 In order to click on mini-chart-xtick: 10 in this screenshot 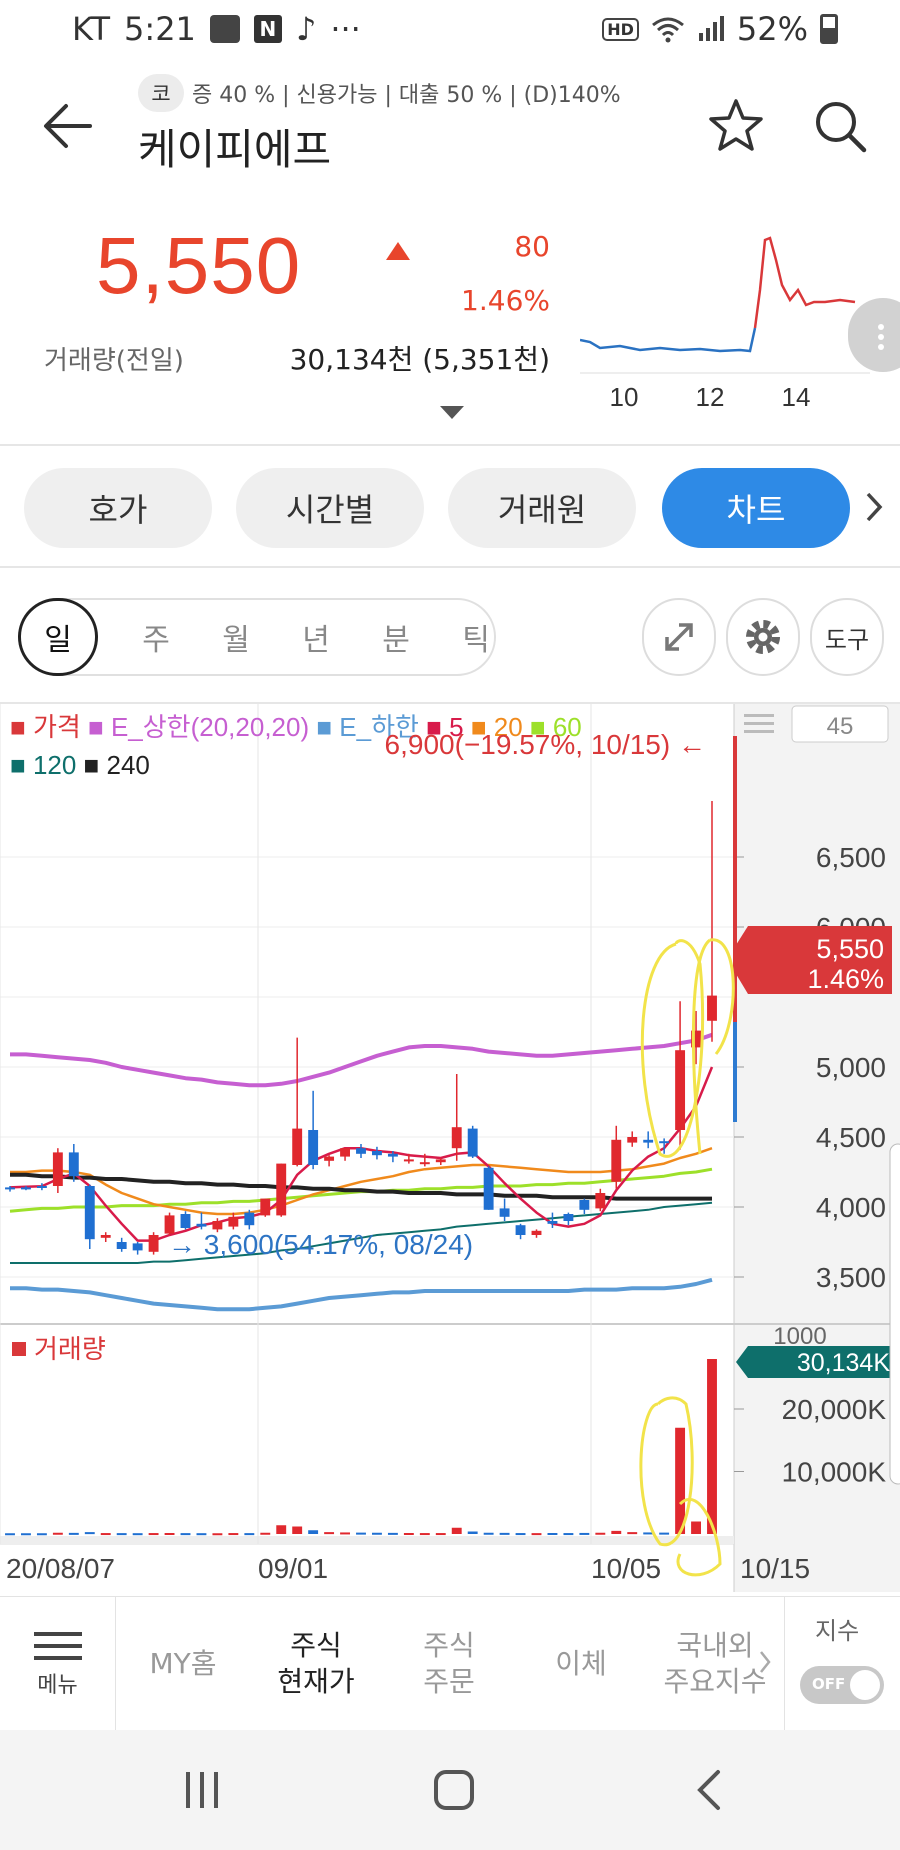, I will do `click(624, 397)`.